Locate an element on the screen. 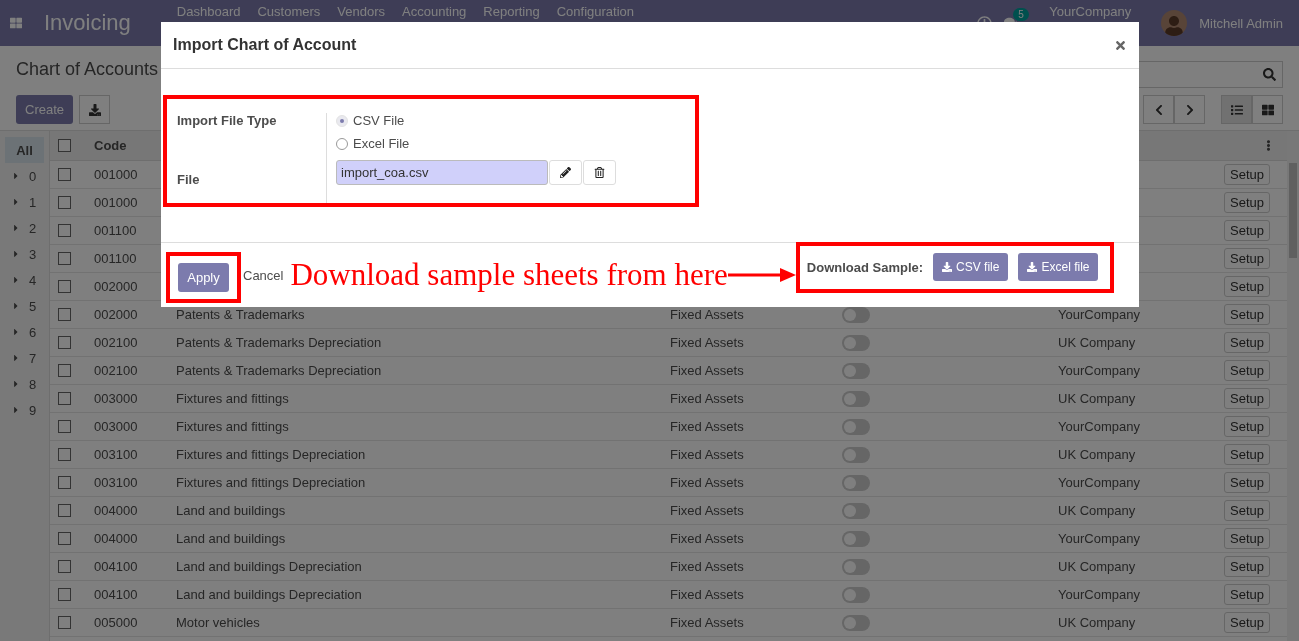 The width and height of the screenshot is (1299, 641). radio-button is located at coordinates (342, 143).